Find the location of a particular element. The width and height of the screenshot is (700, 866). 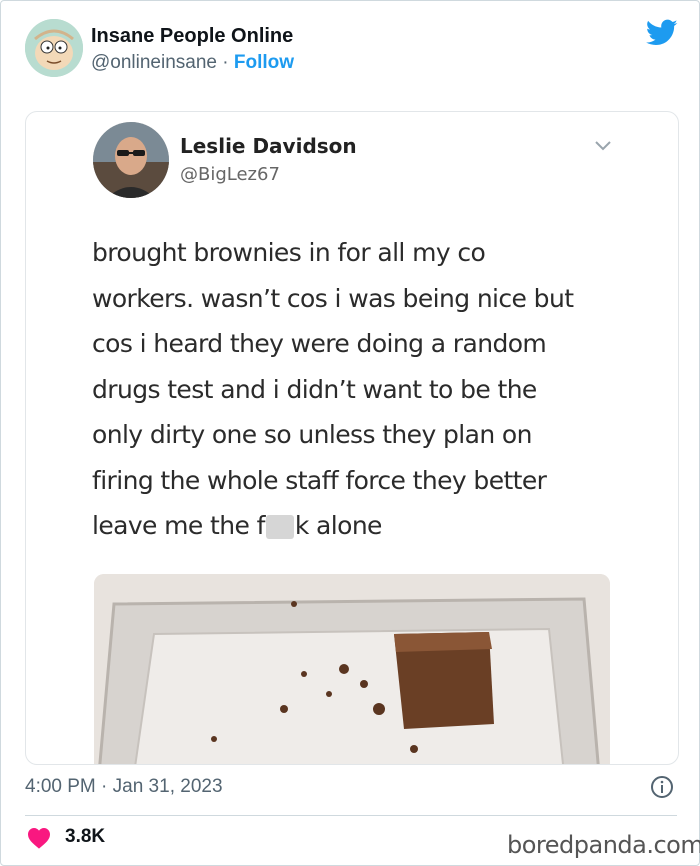

tweet-line: firing the whole staff force they better is located at coordinates (319, 480).